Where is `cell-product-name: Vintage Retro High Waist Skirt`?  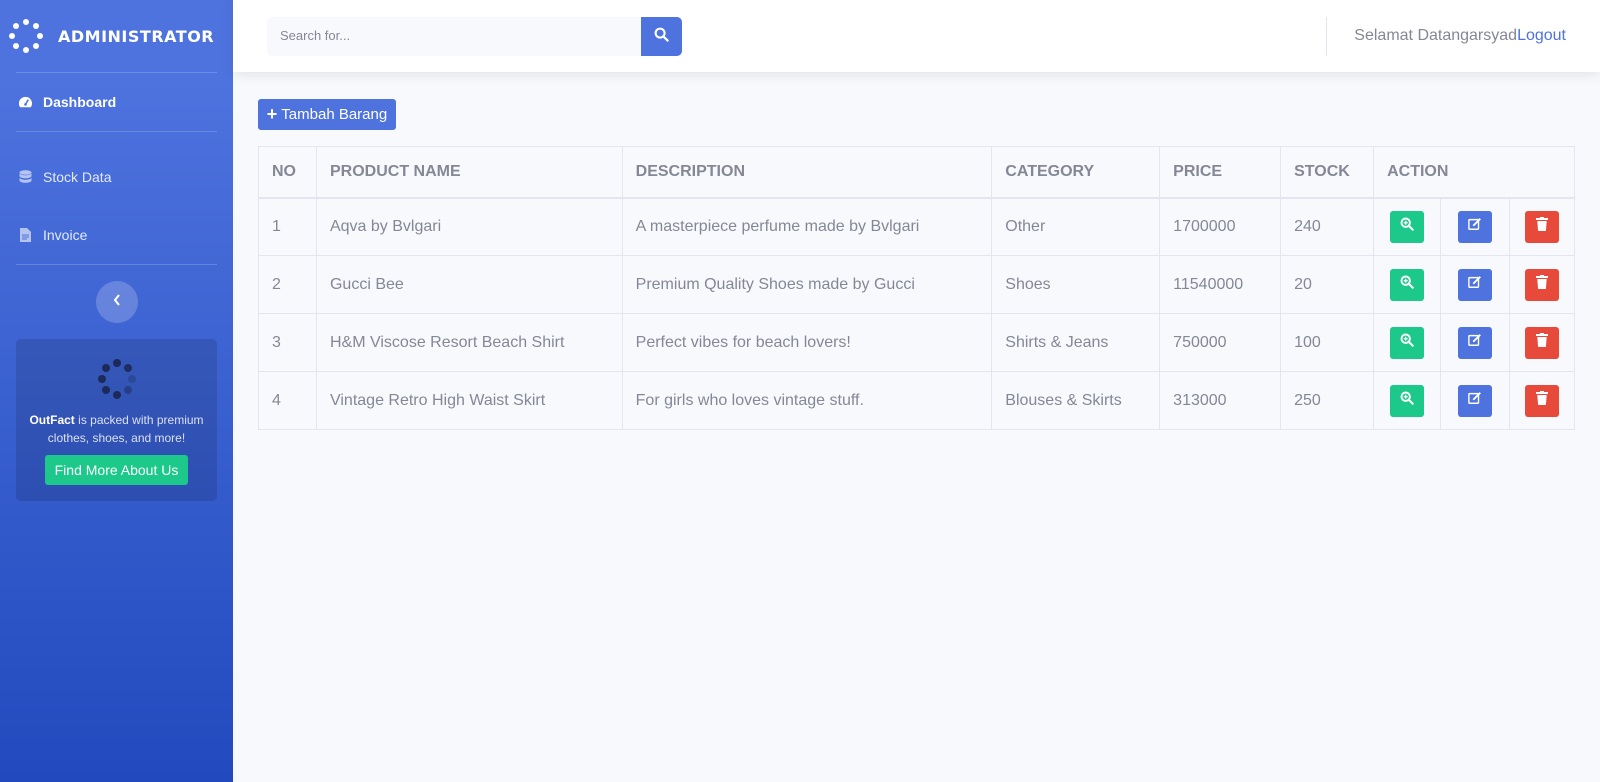 cell-product-name: Vintage Retro High Waist Skirt is located at coordinates (469, 400).